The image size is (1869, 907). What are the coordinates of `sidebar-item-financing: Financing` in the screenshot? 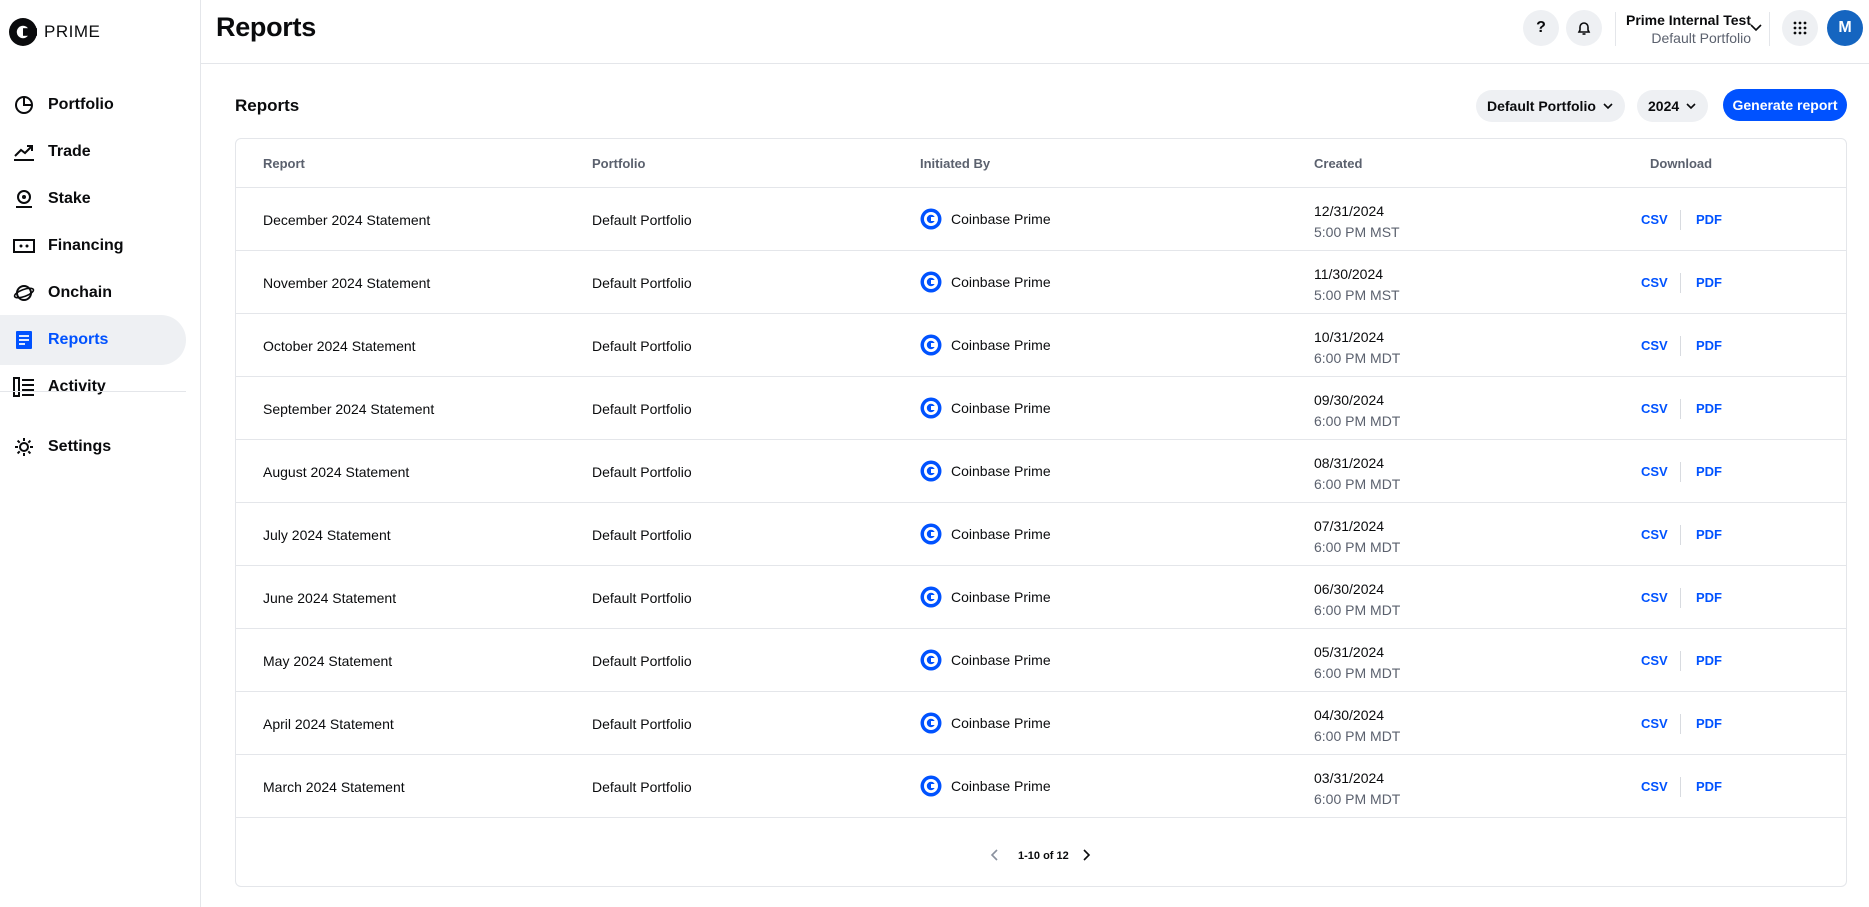 It's located at (93, 246).